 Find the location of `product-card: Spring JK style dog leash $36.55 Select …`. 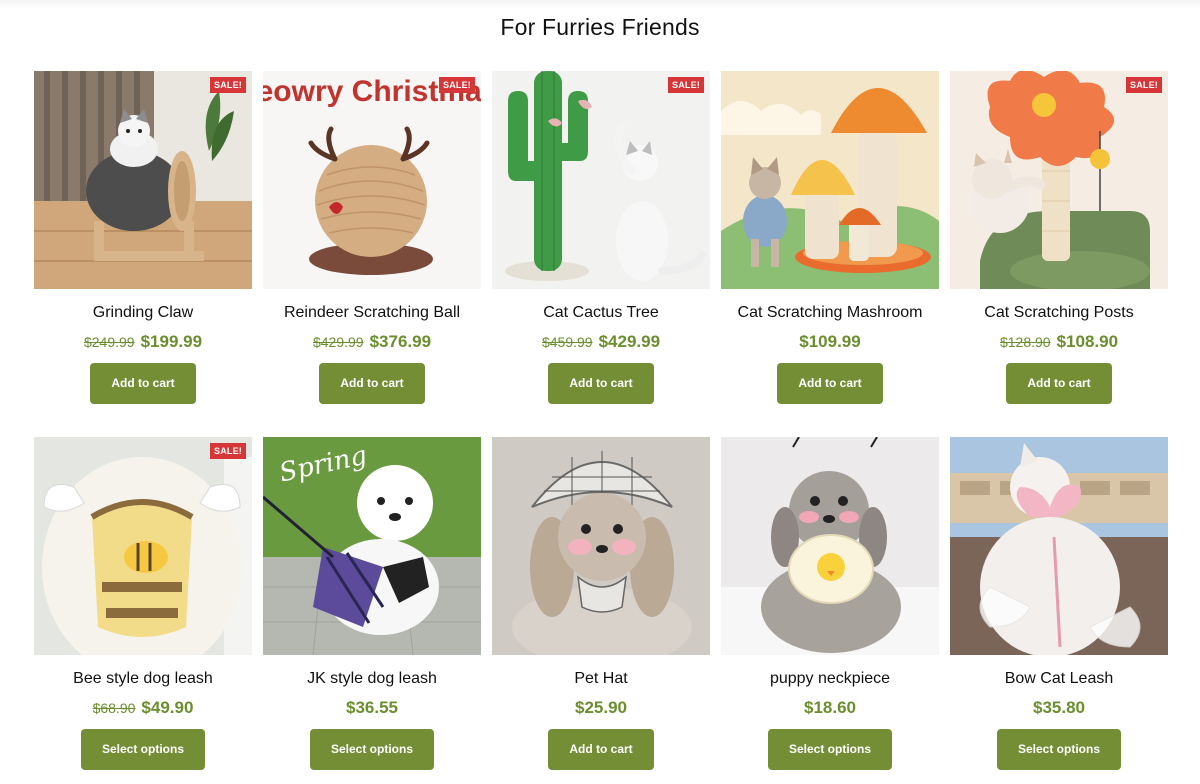

product-card: Spring JK style dog leash $36.55 Select … is located at coordinates (372, 610).